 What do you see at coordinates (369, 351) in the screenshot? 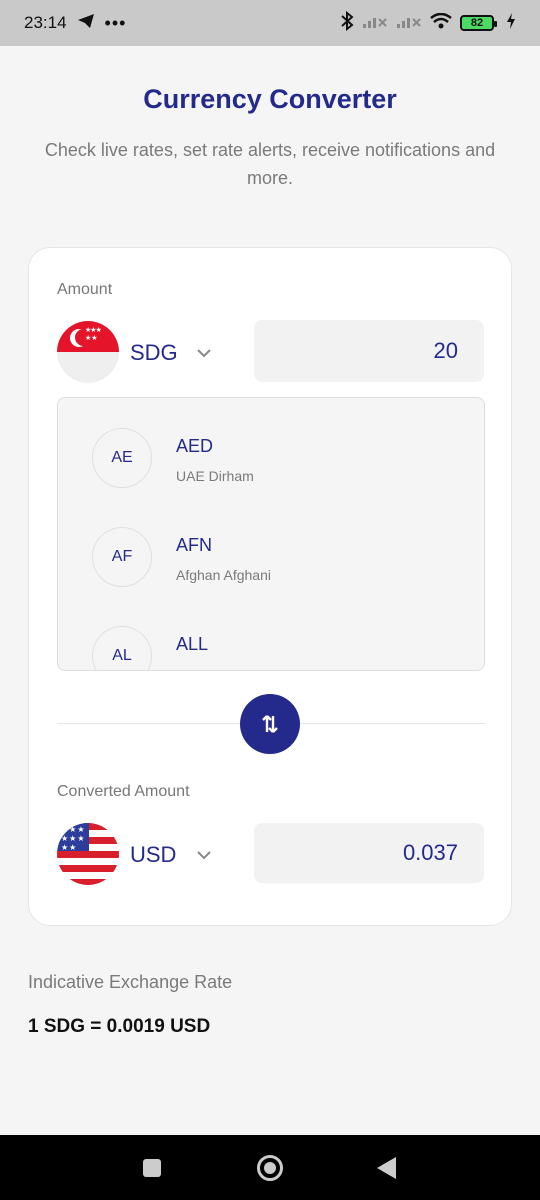
I see `amount-input: 20` at bounding box center [369, 351].